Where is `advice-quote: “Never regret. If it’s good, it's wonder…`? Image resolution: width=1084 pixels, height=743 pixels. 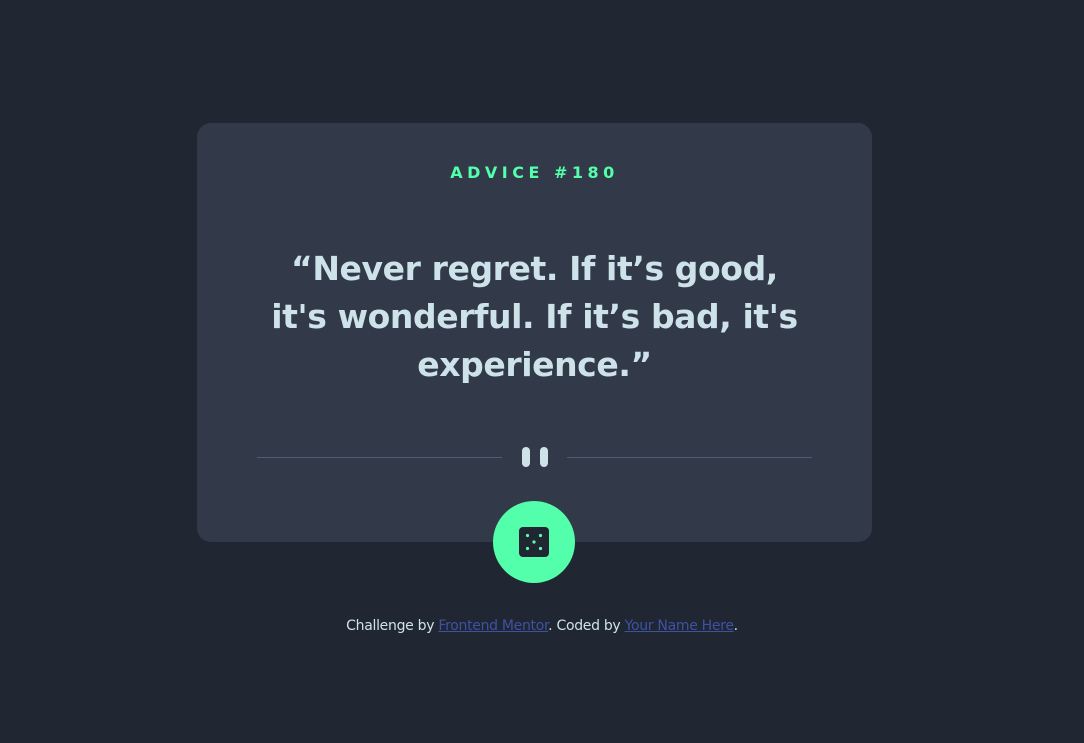
advice-quote: “Never regret. If it’s good, it's wonder… is located at coordinates (534, 316).